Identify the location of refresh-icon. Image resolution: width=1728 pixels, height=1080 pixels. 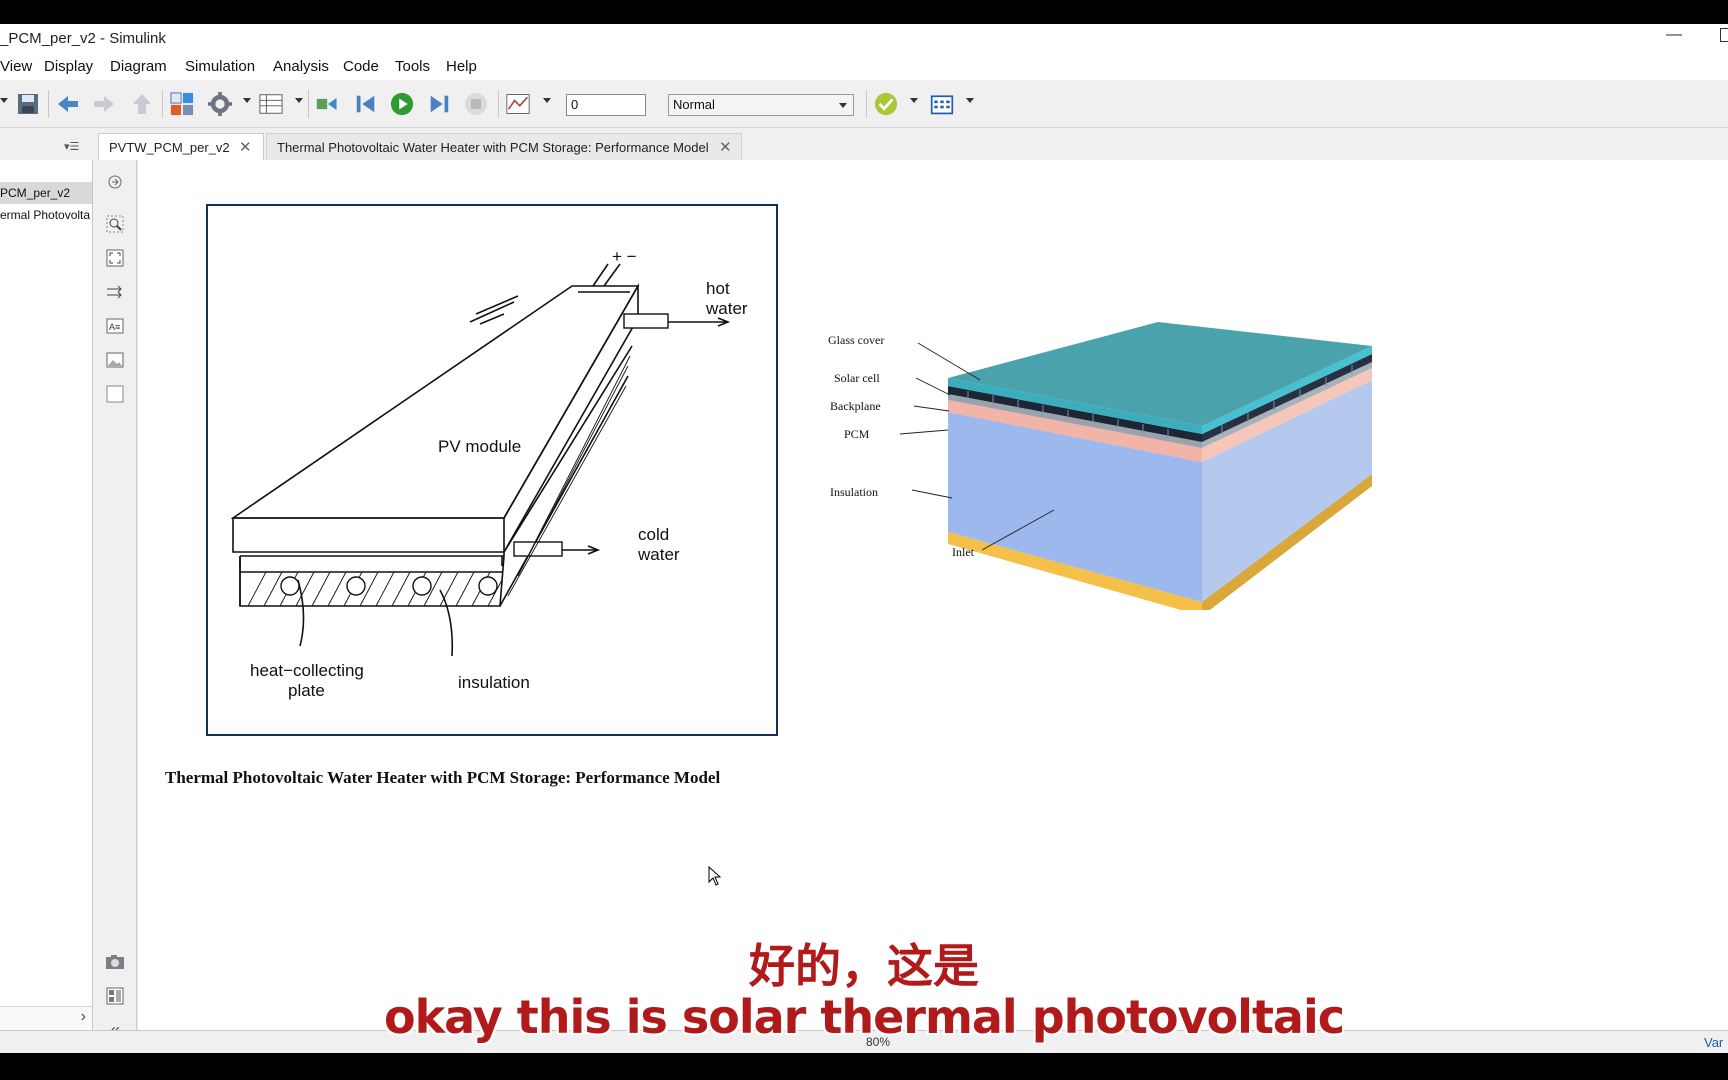
(326, 104).